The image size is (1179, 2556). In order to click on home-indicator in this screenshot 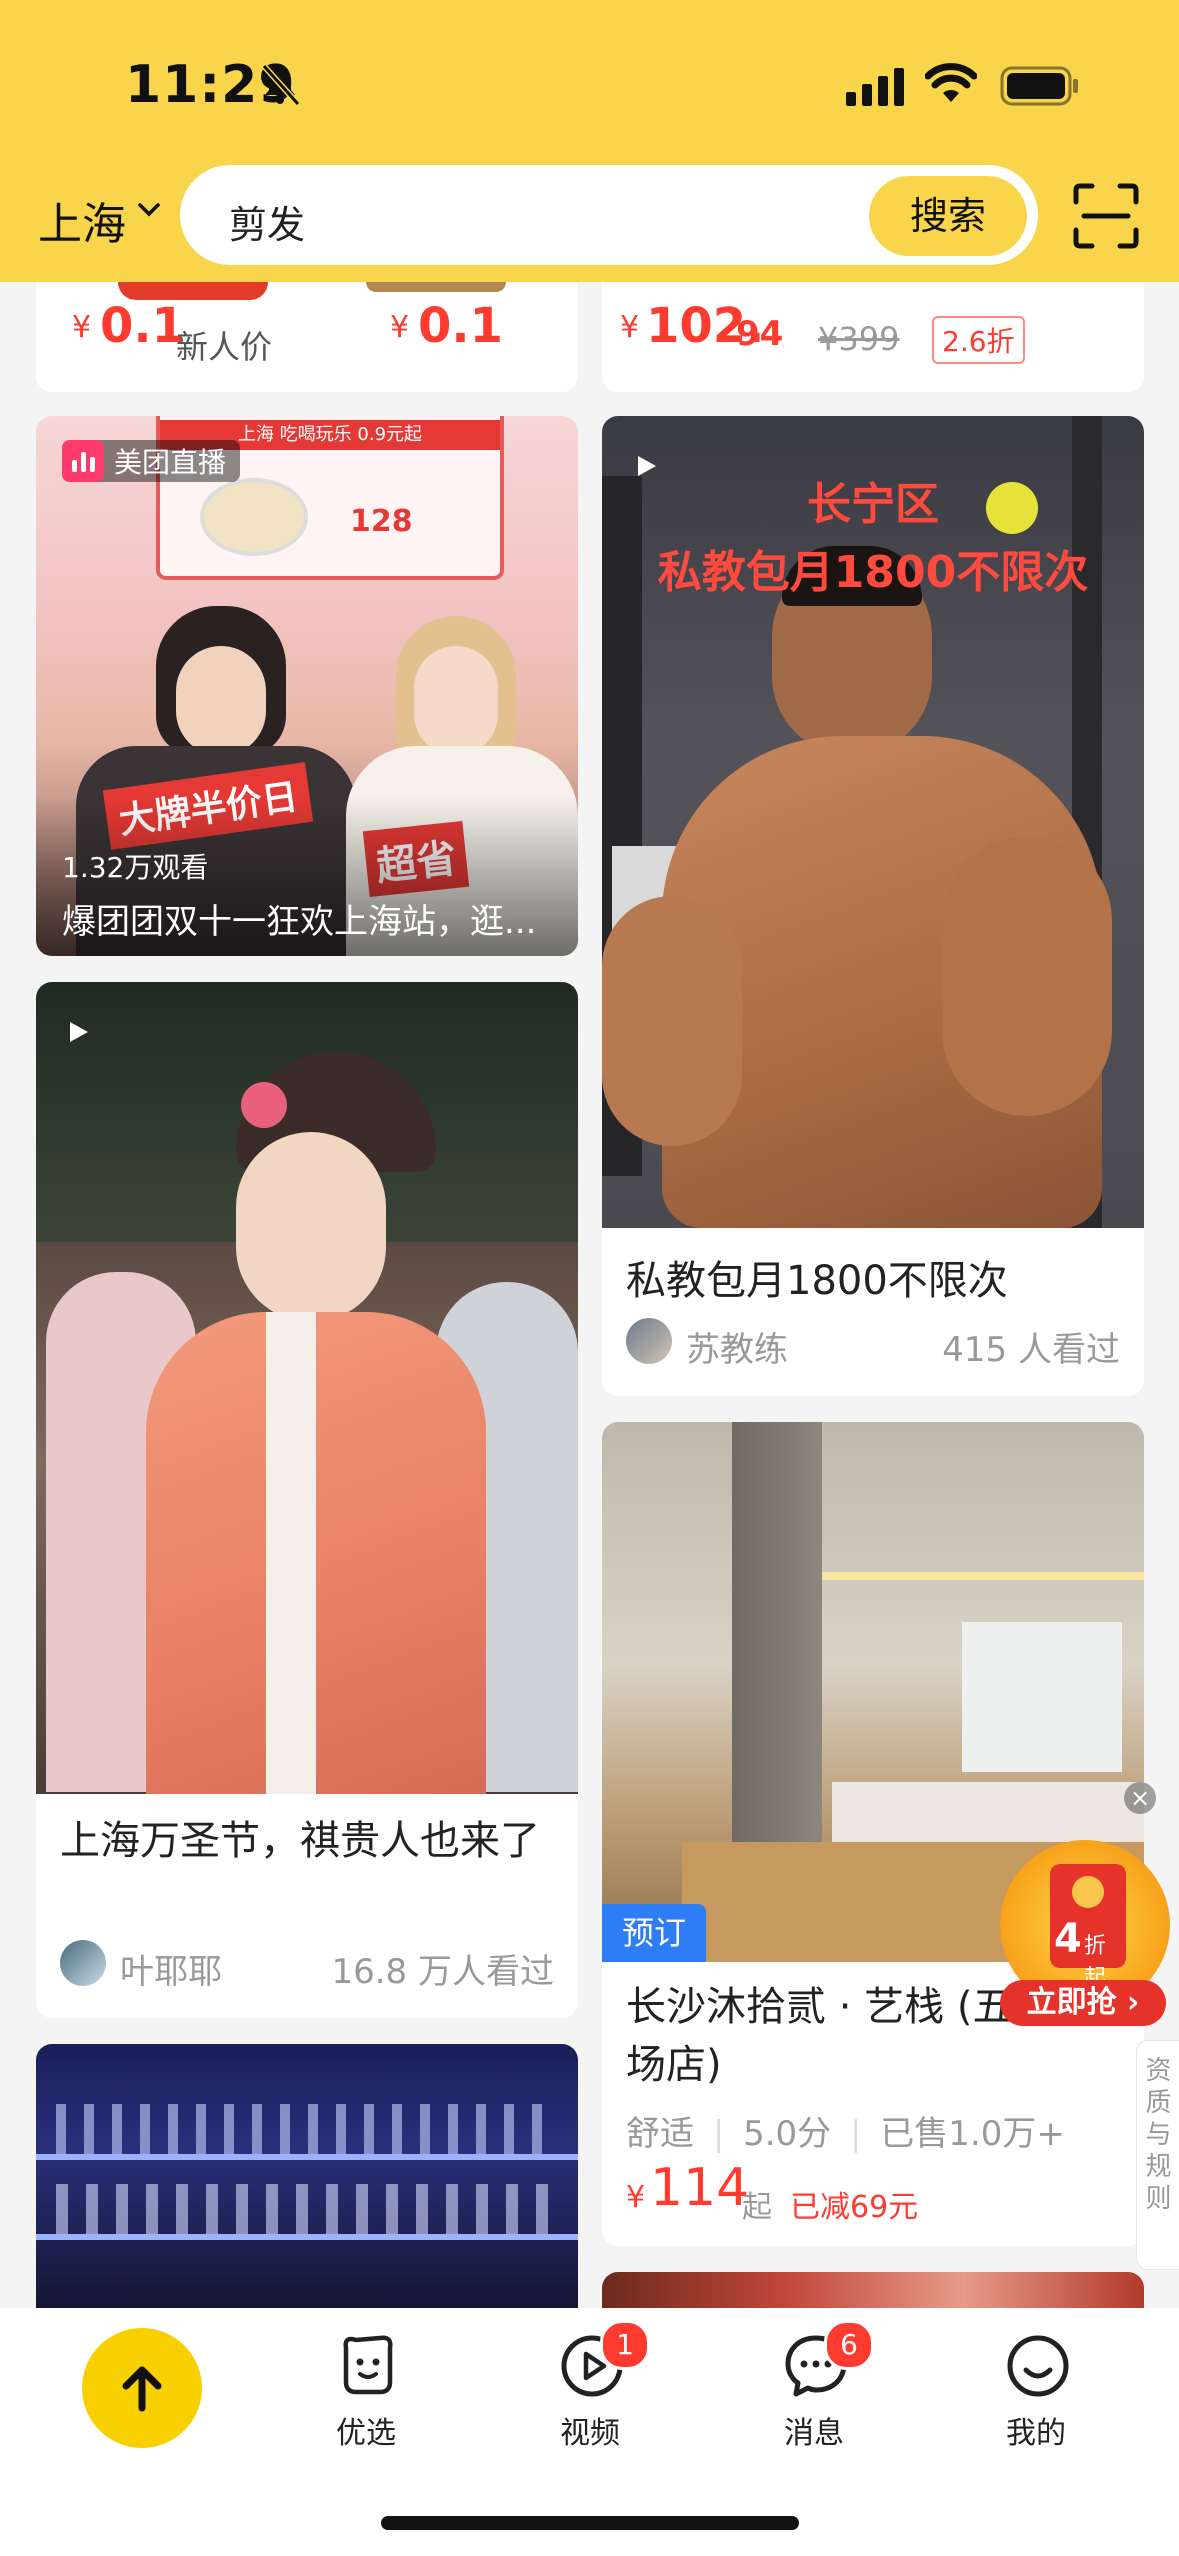, I will do `click(590, 2523)`.